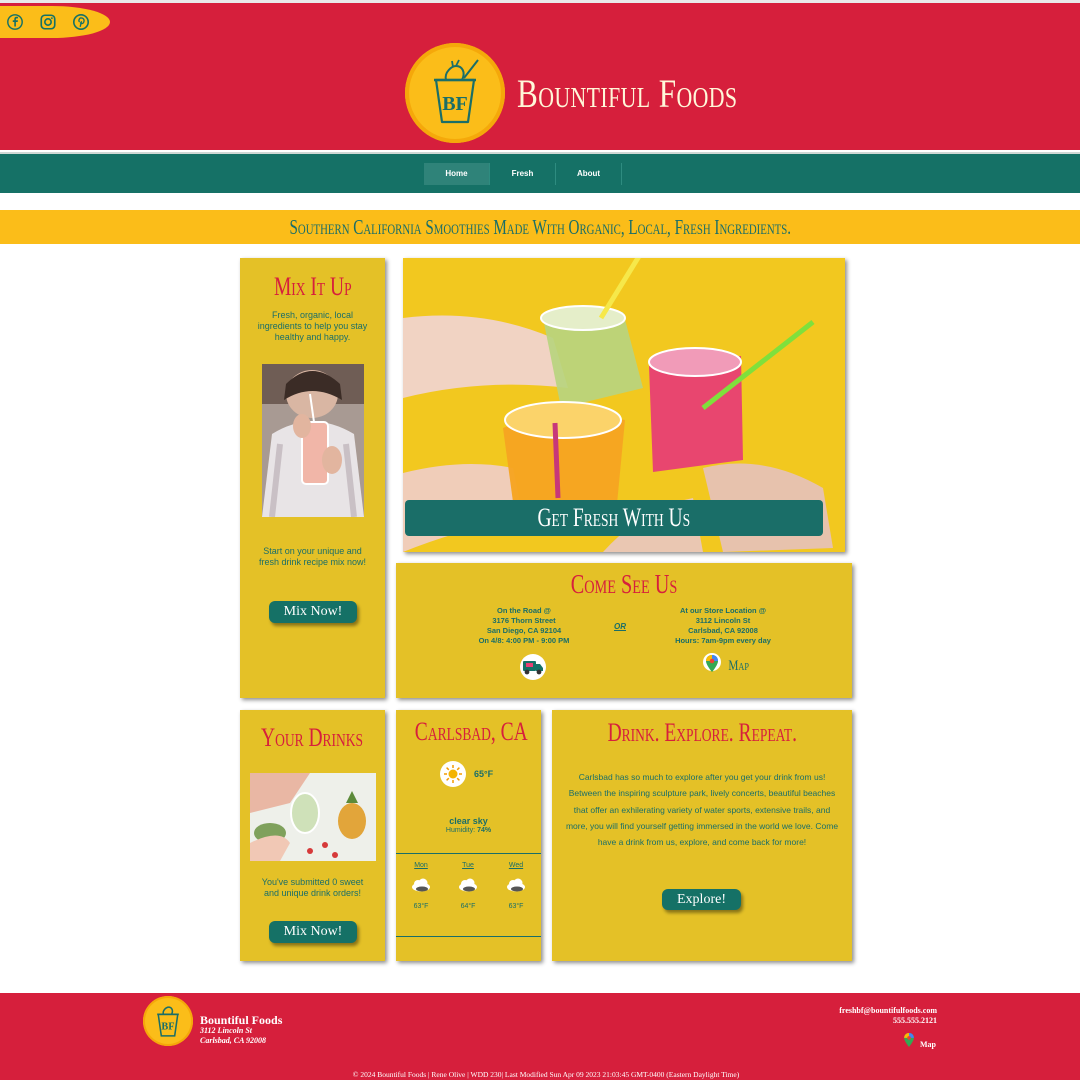  What do you see at coordinates (620, 626) in the screenshot?
I see `or-label: OR` at bounding box center [620, 626].